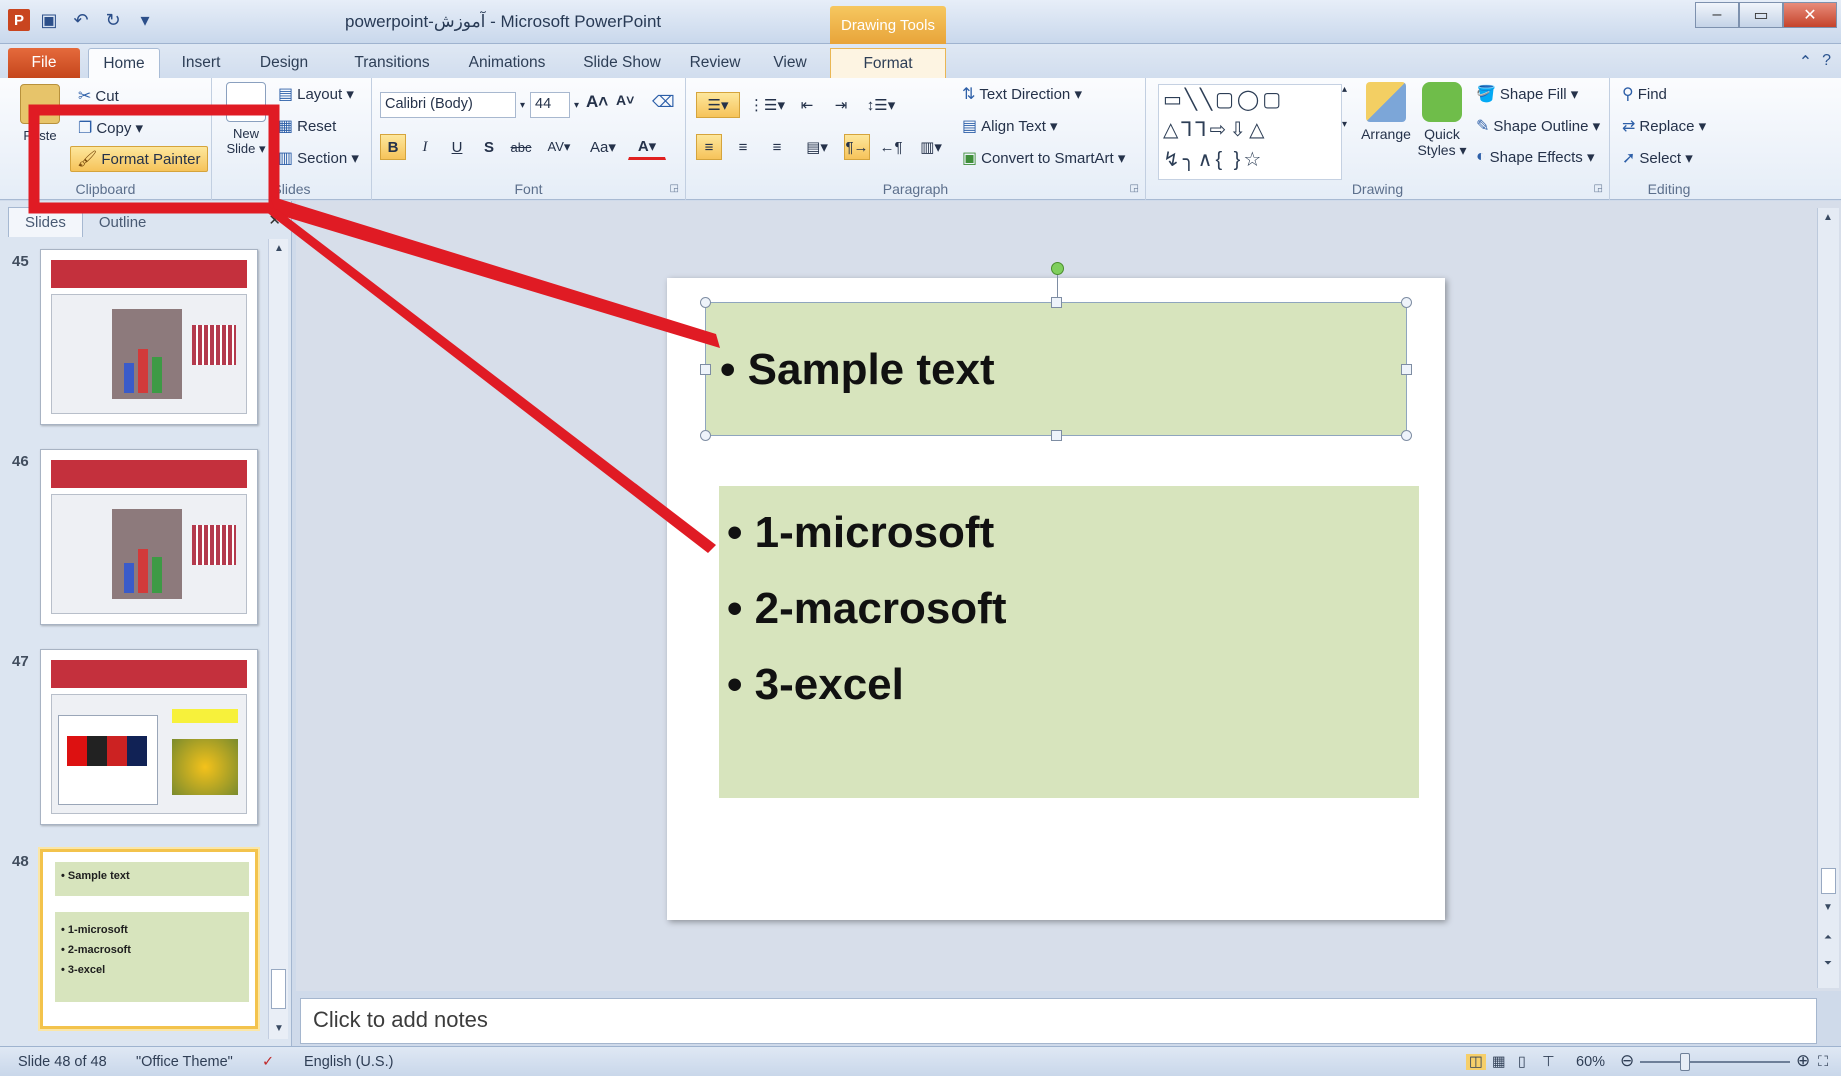  Describe the element at coordinates (1527, 94) in the screenshot. I see `shape-fill-button: 🪣 Shape Fill ▾` at that location.